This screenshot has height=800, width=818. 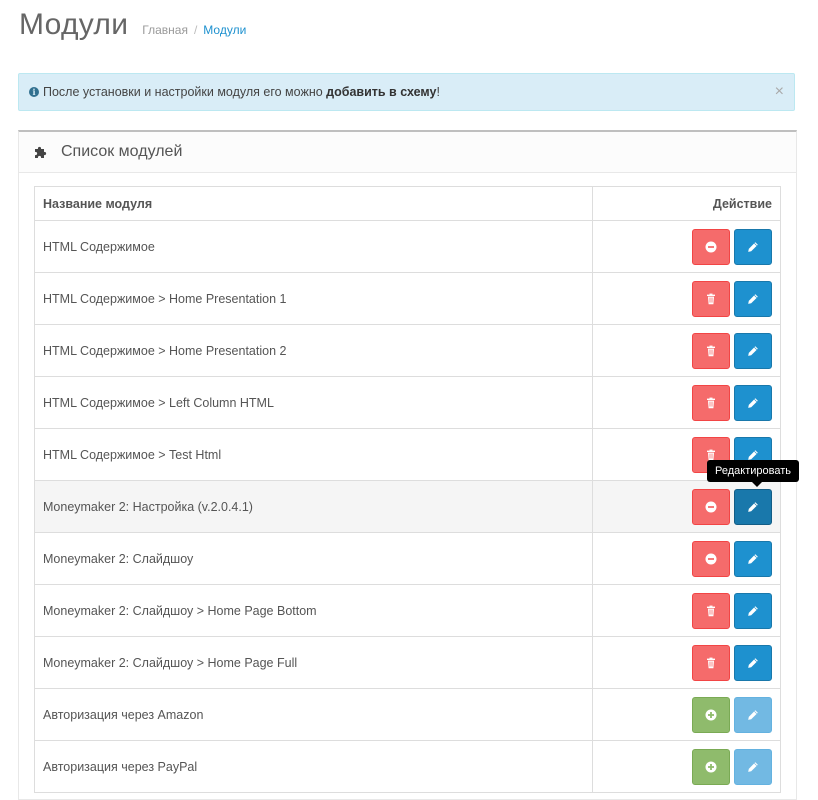 What do you see at coordinates (313, 662) in the screenshot?
I see `module-name: Moneymaker 2: Слайдшоу > Home Page Full` at bounding box center [313, 662].